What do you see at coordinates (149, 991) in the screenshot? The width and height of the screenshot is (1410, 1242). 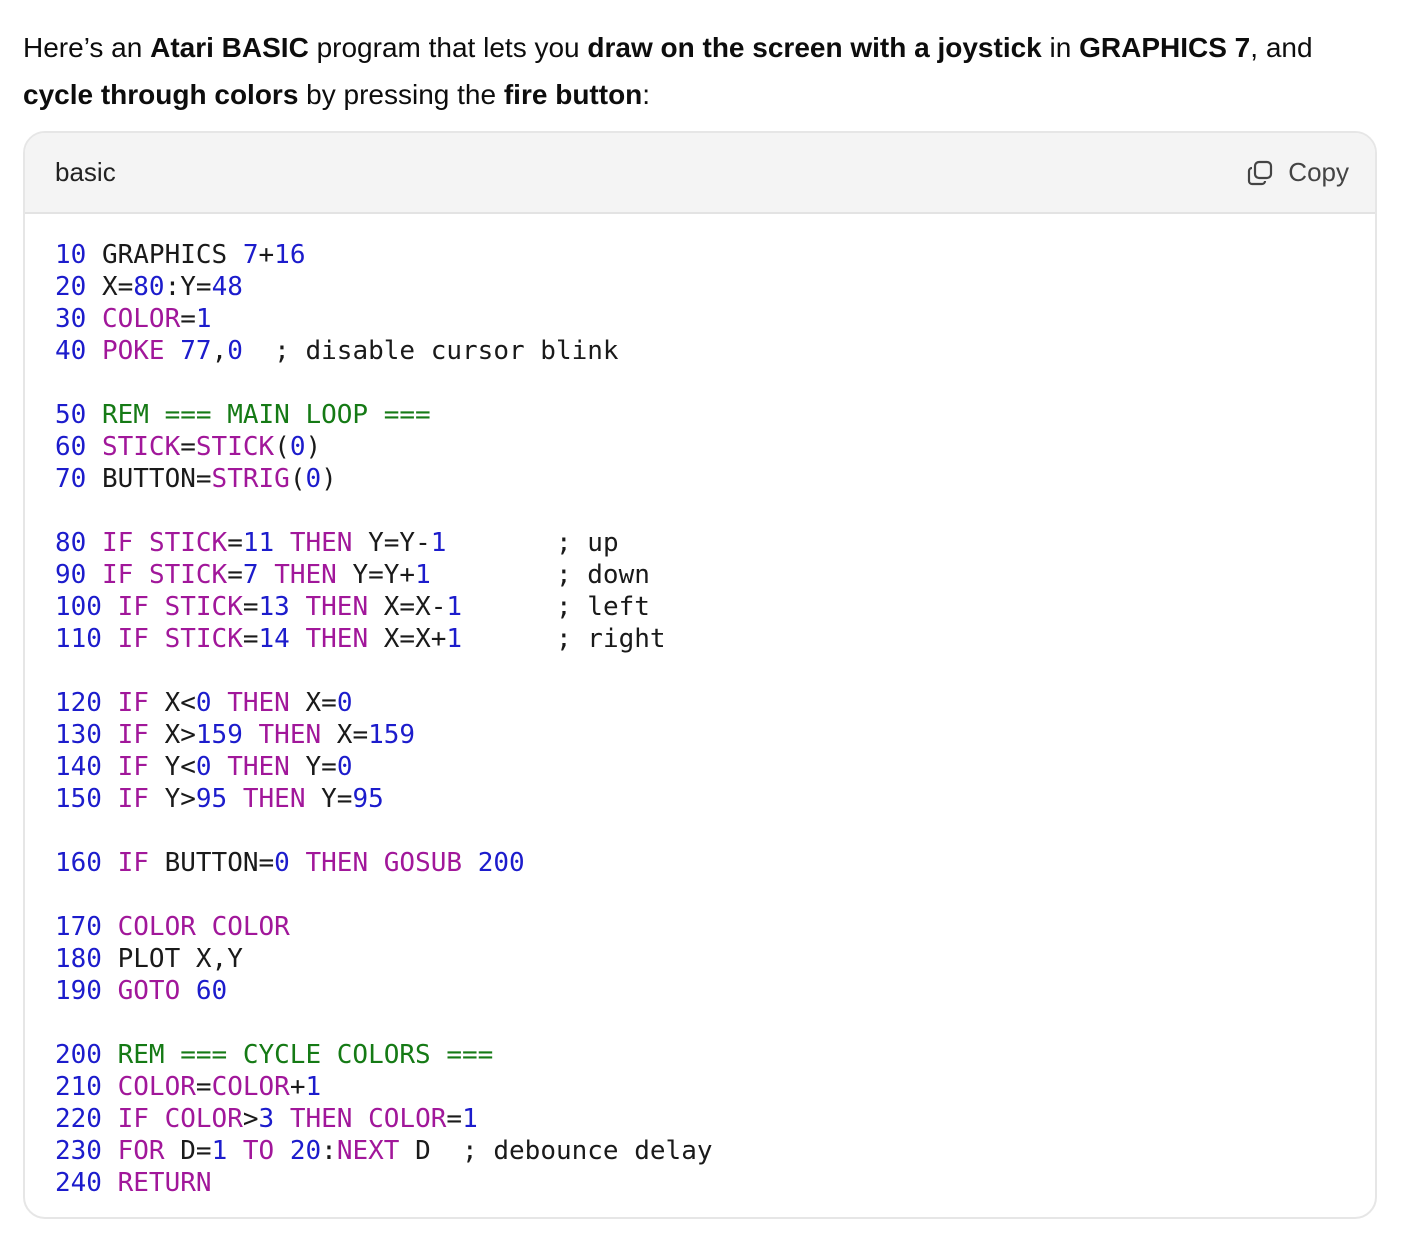 I see `code-keyword-token: GOTO` at bounding box center [149, 991].